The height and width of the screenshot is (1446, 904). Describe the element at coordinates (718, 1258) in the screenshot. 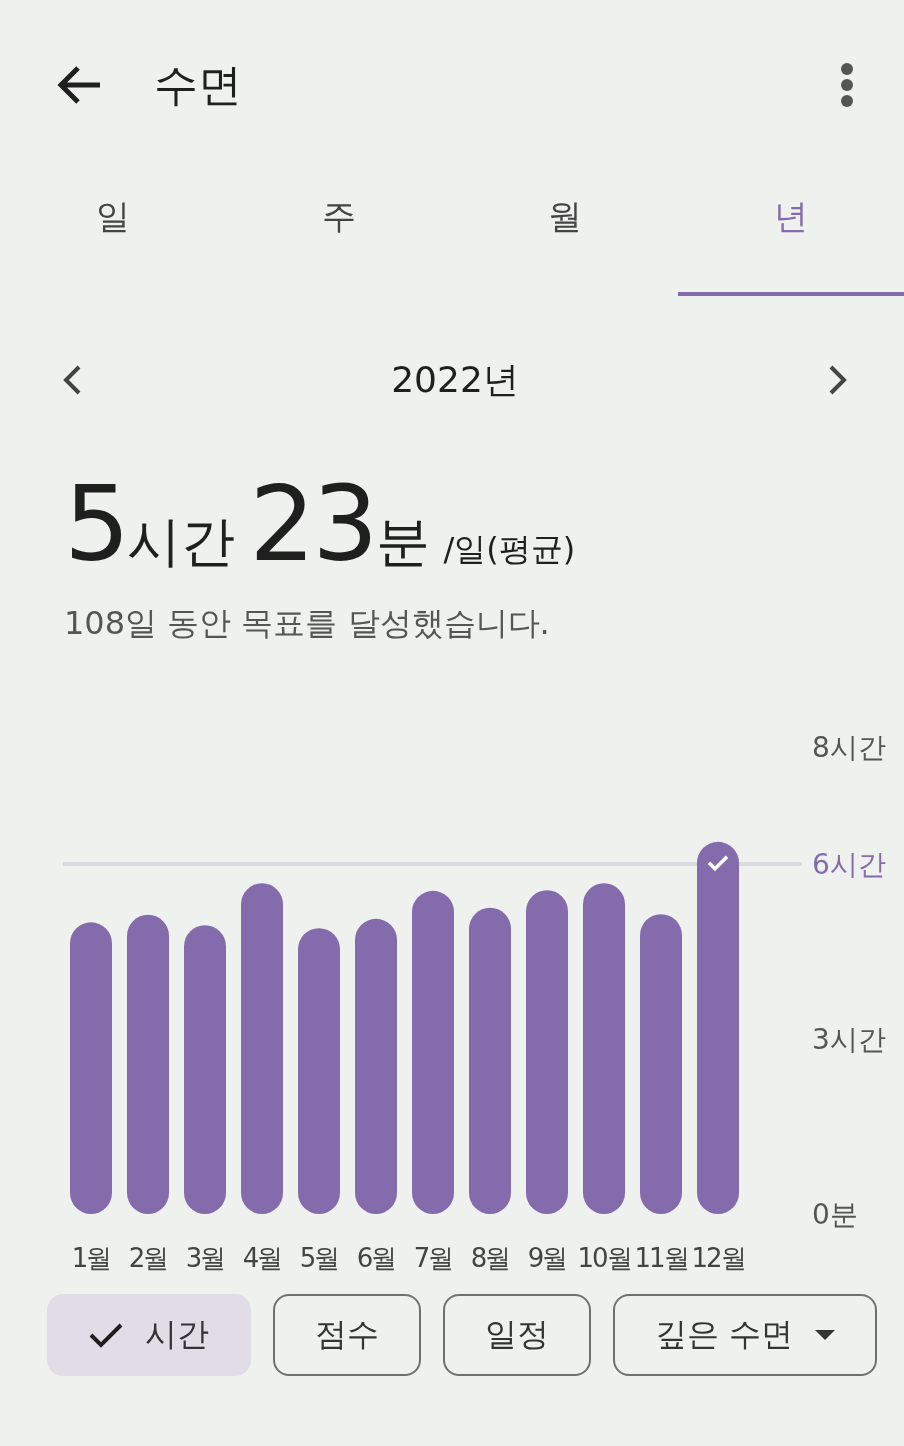

I see `axis-label: 12월` at that location.